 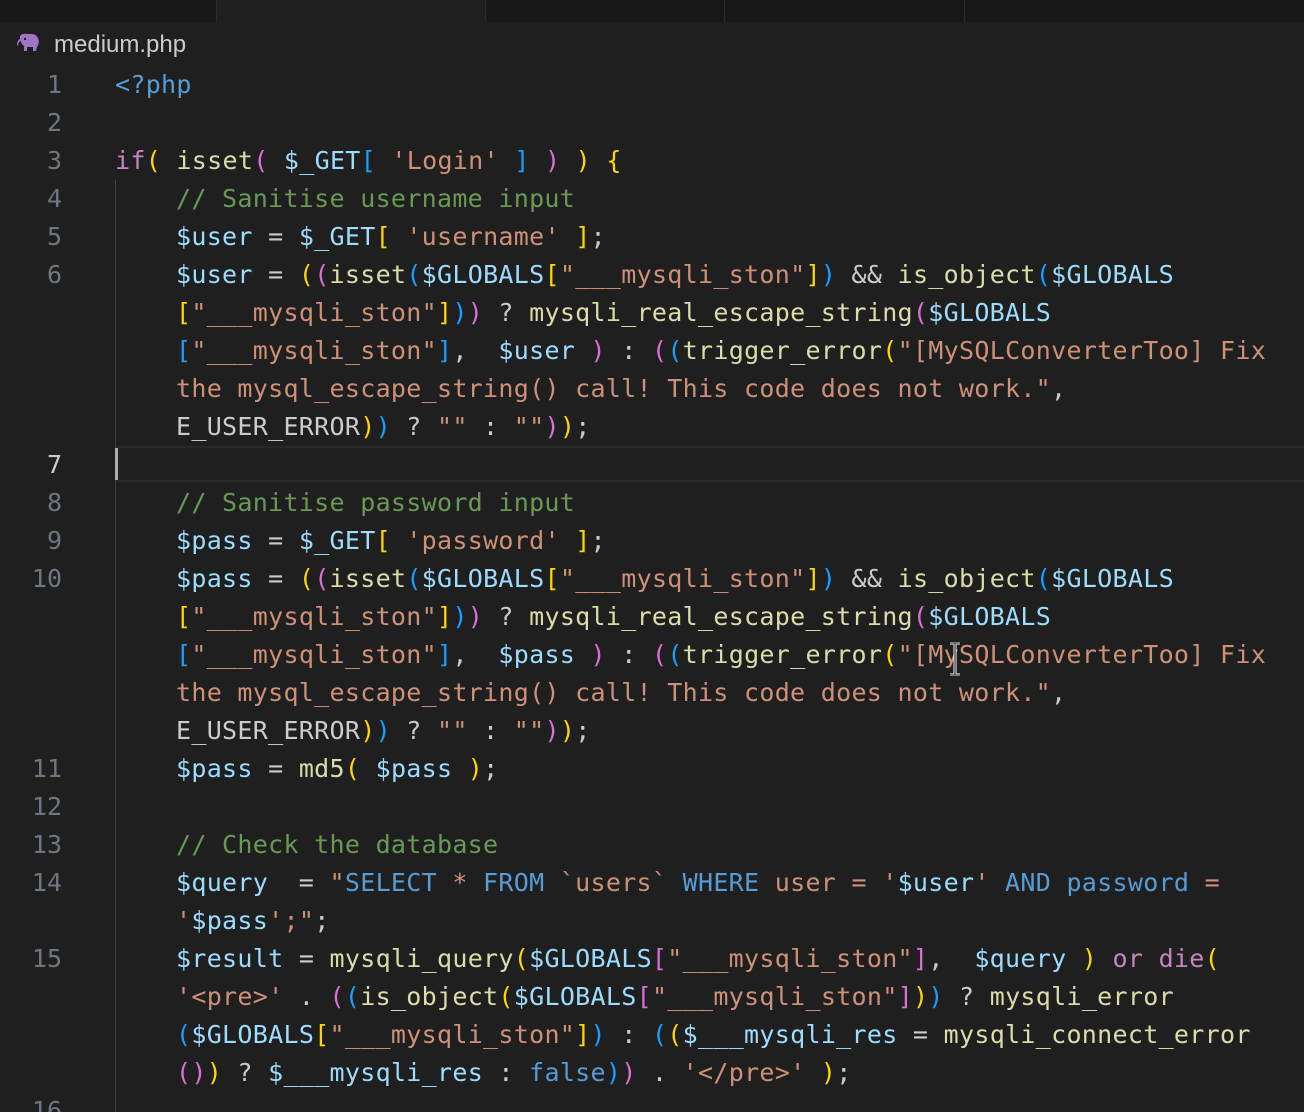 I want to click on variable: $result, so click(x=230, y=958).